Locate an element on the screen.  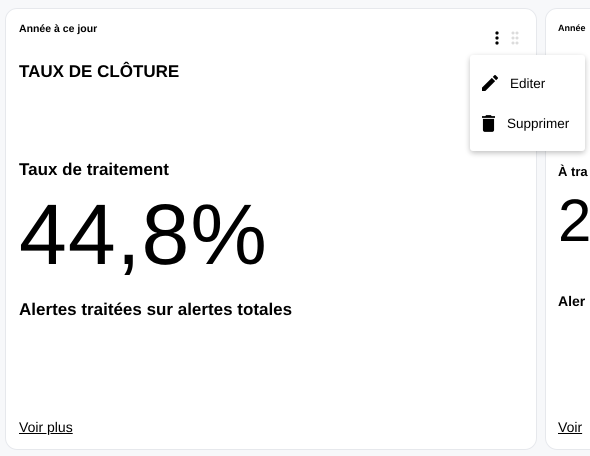
more-options-icon is located at coordinates (497, 38).